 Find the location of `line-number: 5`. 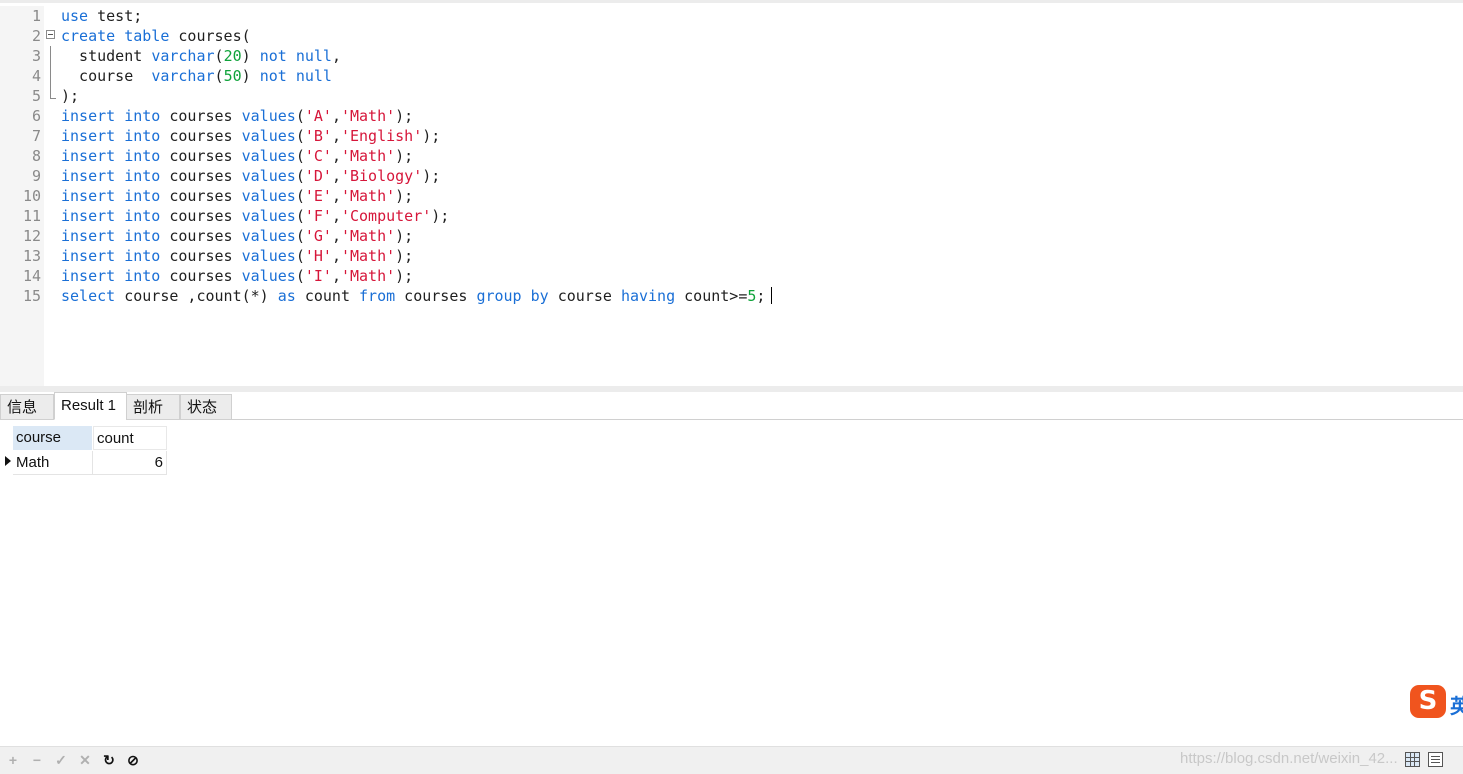

line-number: 5 is located at coordinates (36, 96).